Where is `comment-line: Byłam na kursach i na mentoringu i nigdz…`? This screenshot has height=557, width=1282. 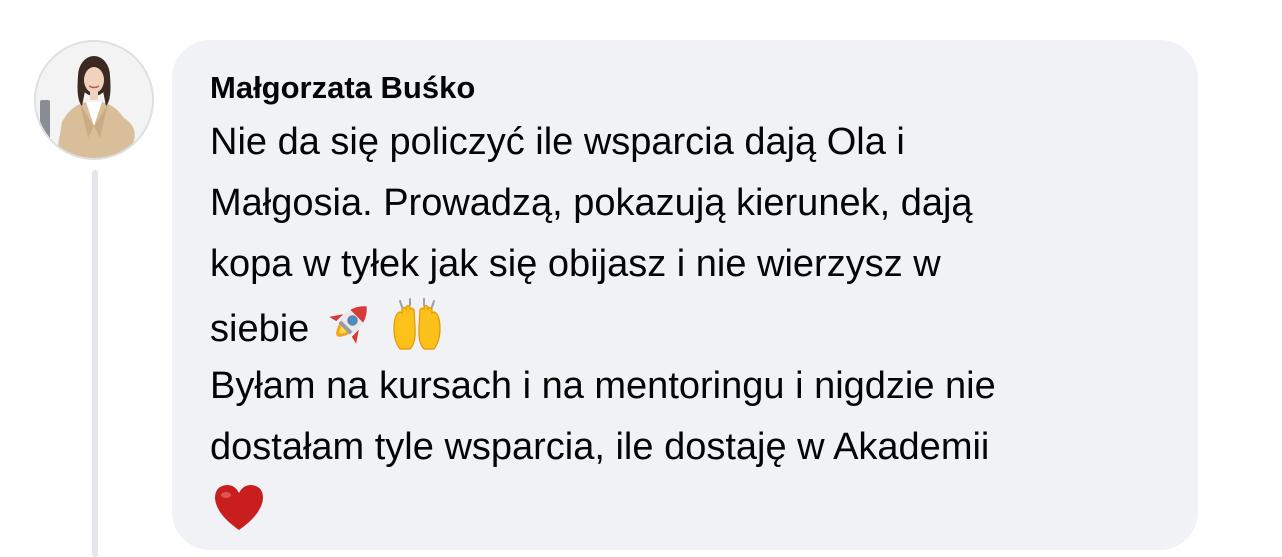
comment-line: Byłam na kursach i na mentoringu i nigdz… is located at coordinates (603, 386).